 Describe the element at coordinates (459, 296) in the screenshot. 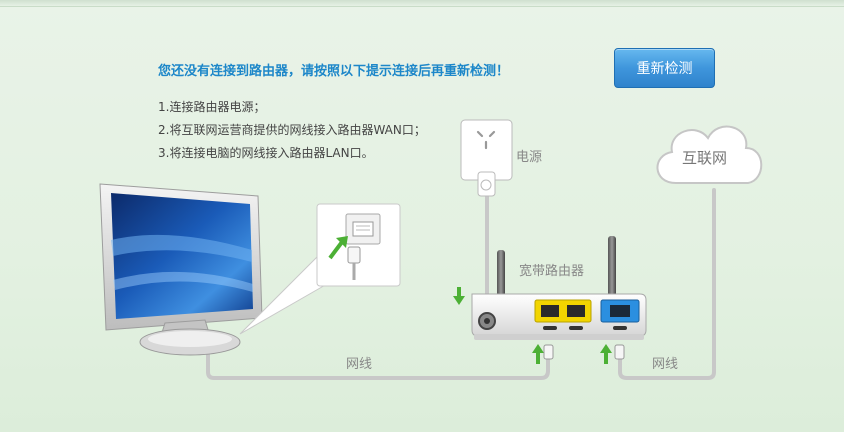

I see `power-arrow-icon` at that location.